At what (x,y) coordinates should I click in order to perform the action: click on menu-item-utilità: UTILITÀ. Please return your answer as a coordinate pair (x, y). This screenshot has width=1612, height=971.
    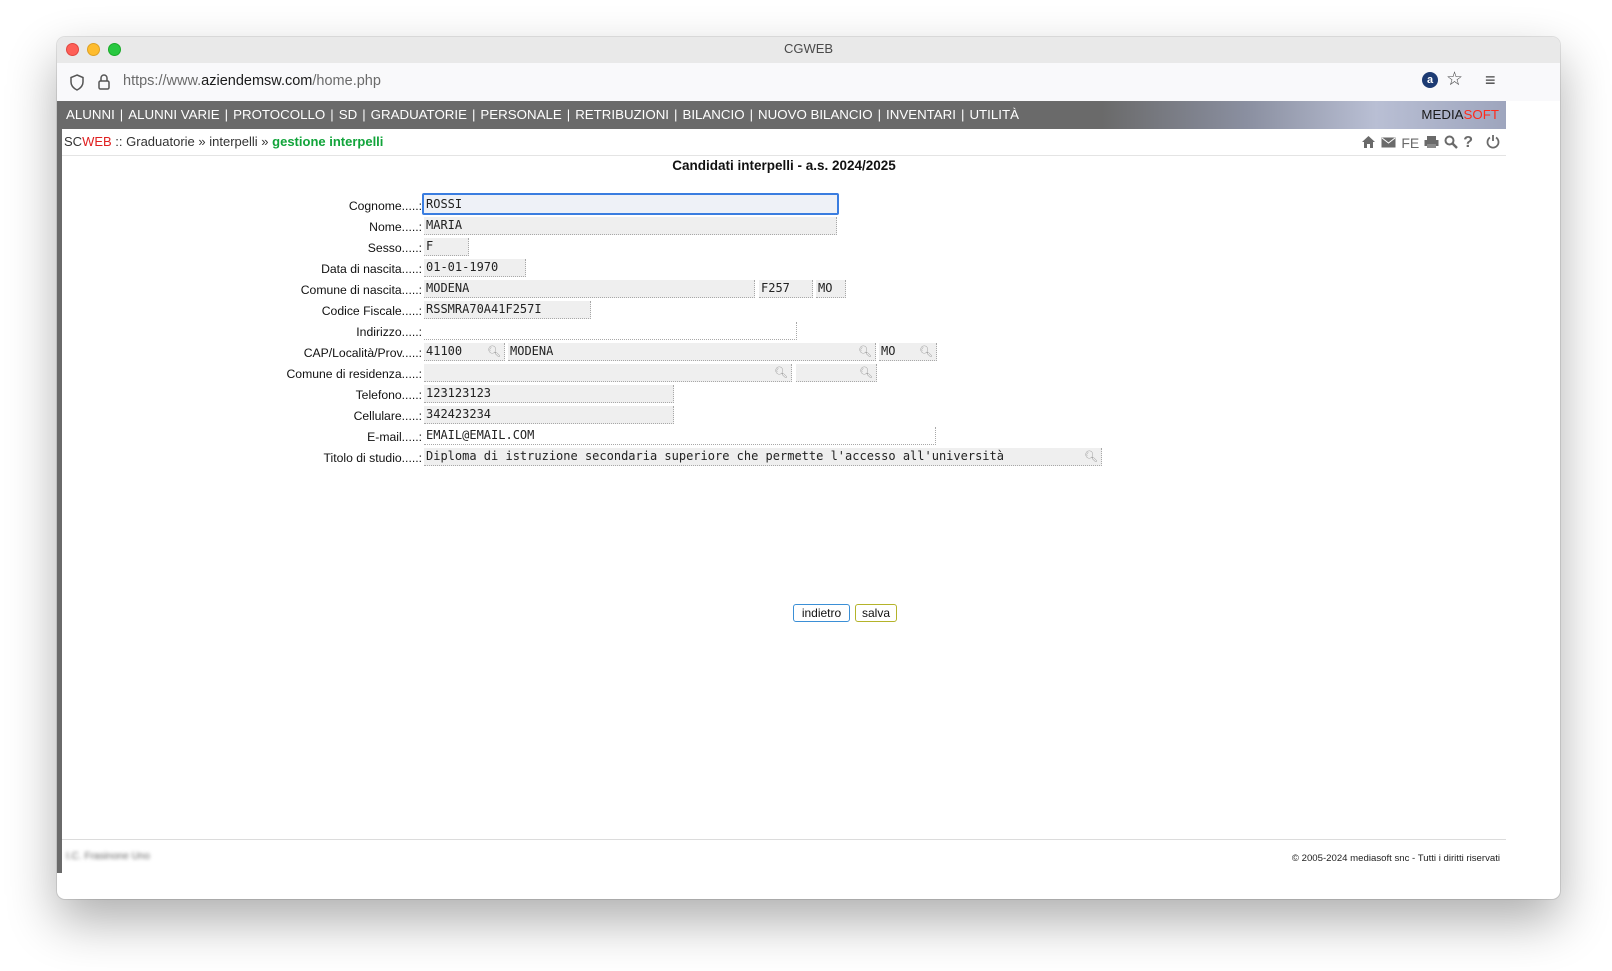
    Looking at the image, I should click on (994, 114).